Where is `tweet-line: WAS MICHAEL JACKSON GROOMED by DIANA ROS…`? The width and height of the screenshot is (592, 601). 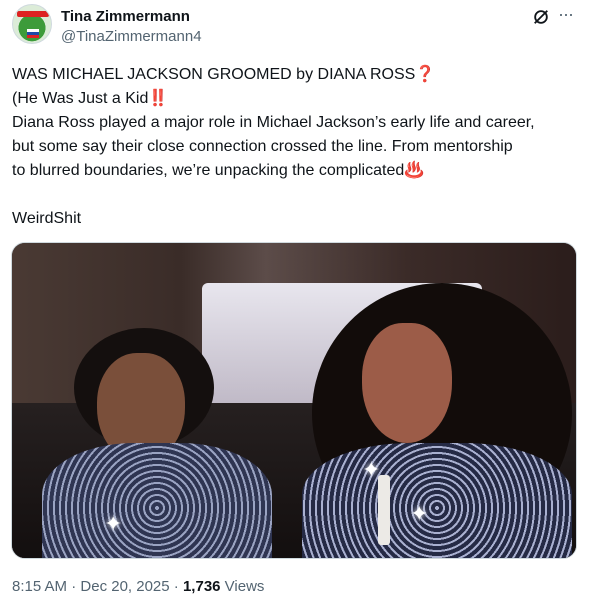 tweet-line: WAS MICHAEL JACKSON GROOMED by DIANA ROS… is located at coordinates (224, 74).